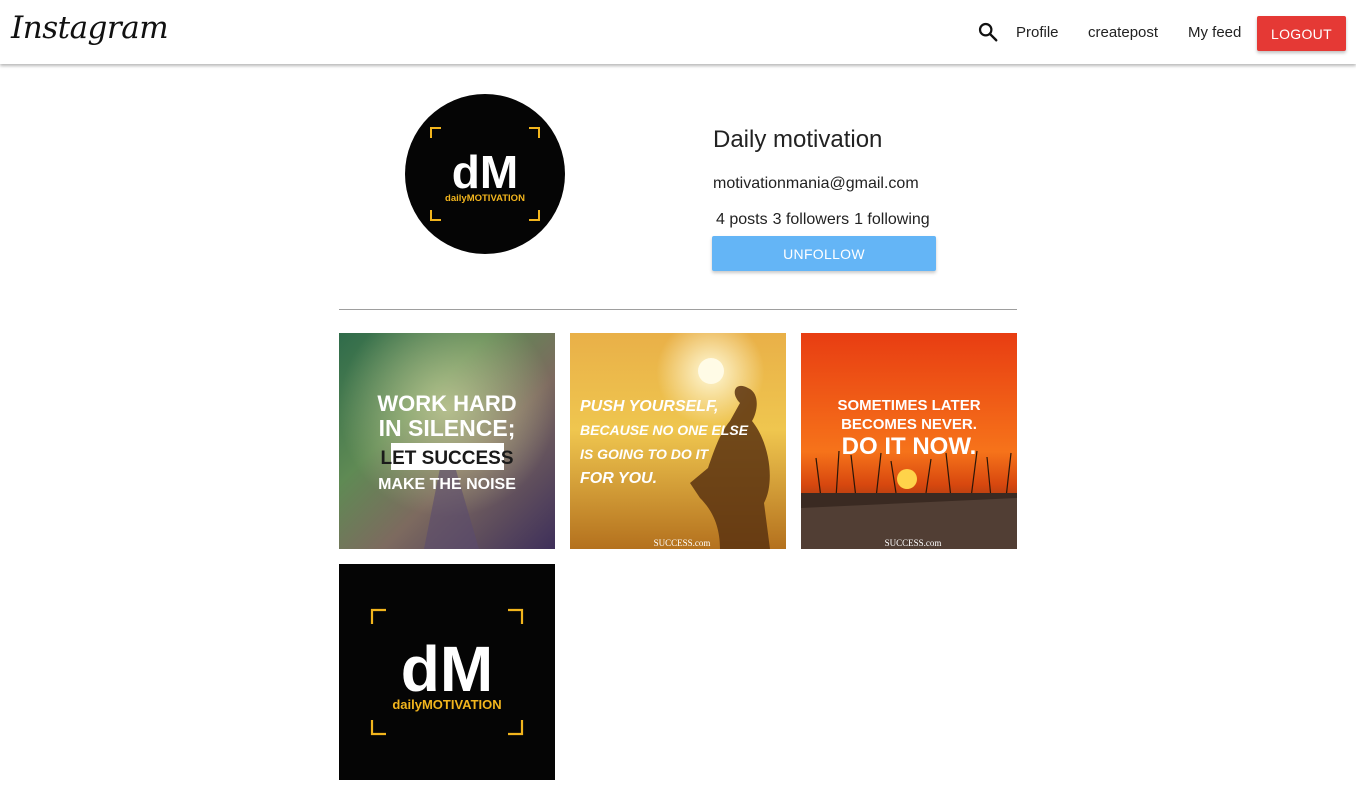 This screenshot has width=1356, height=803. Describe the element at coordinates (447, 484) in the screenshot. I see `post-1-line-4: MAKE THE NOISE` at that location.